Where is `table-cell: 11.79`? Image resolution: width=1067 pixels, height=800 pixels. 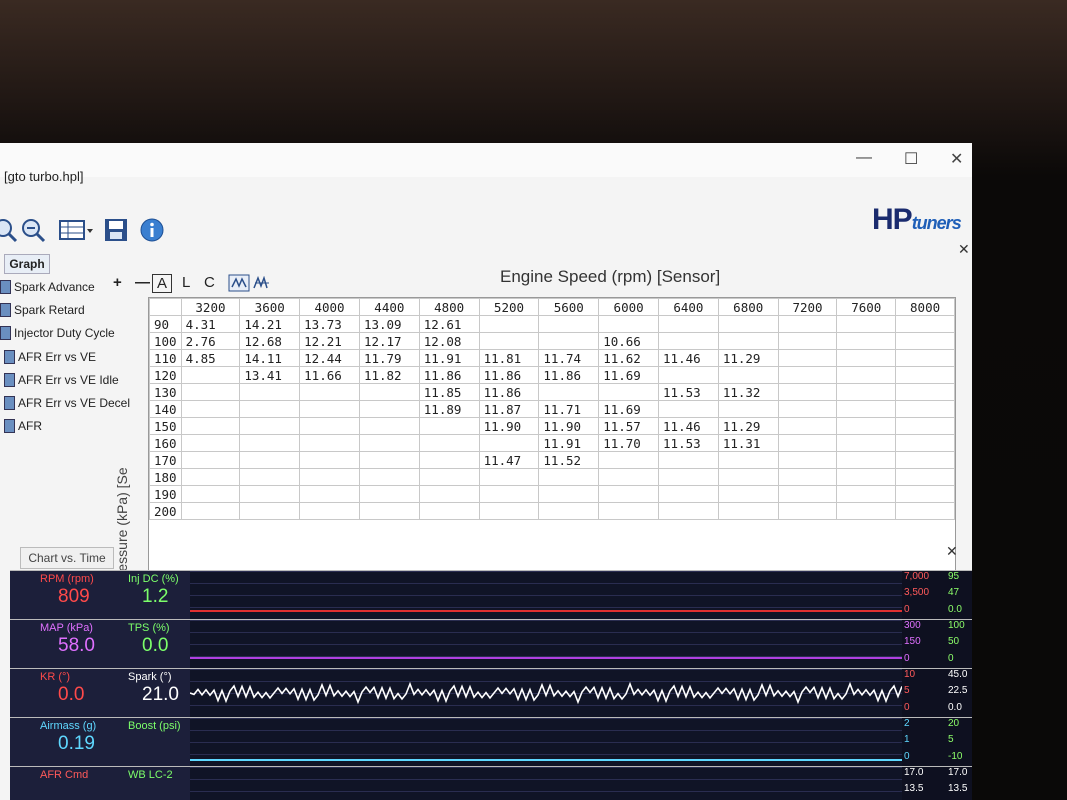
table-cell: 11.79 is located at coordinates (389, 358).